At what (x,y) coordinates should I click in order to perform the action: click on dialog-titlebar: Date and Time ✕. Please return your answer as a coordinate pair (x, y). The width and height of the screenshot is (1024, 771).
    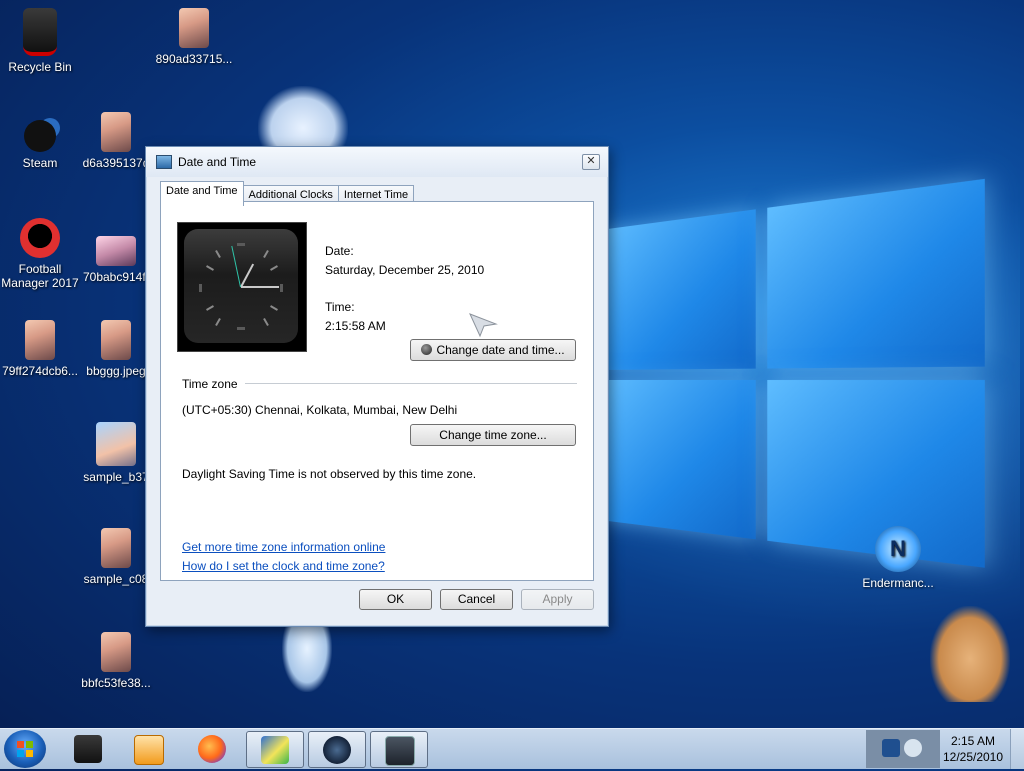
    Looking at the image, I should click on (377, 162).